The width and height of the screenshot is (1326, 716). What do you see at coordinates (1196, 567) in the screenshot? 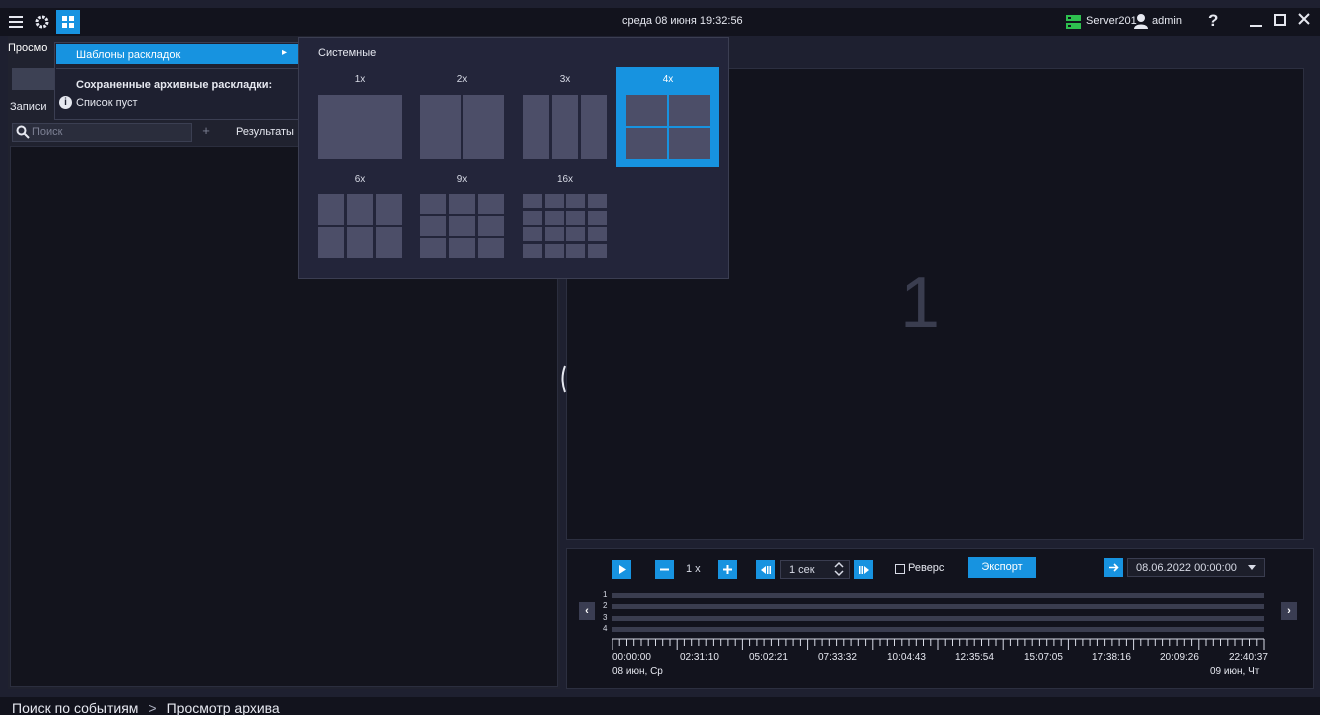
I see `datetime-field: 08.06.2022 00:00:00` at bounding box center [1196, 567].